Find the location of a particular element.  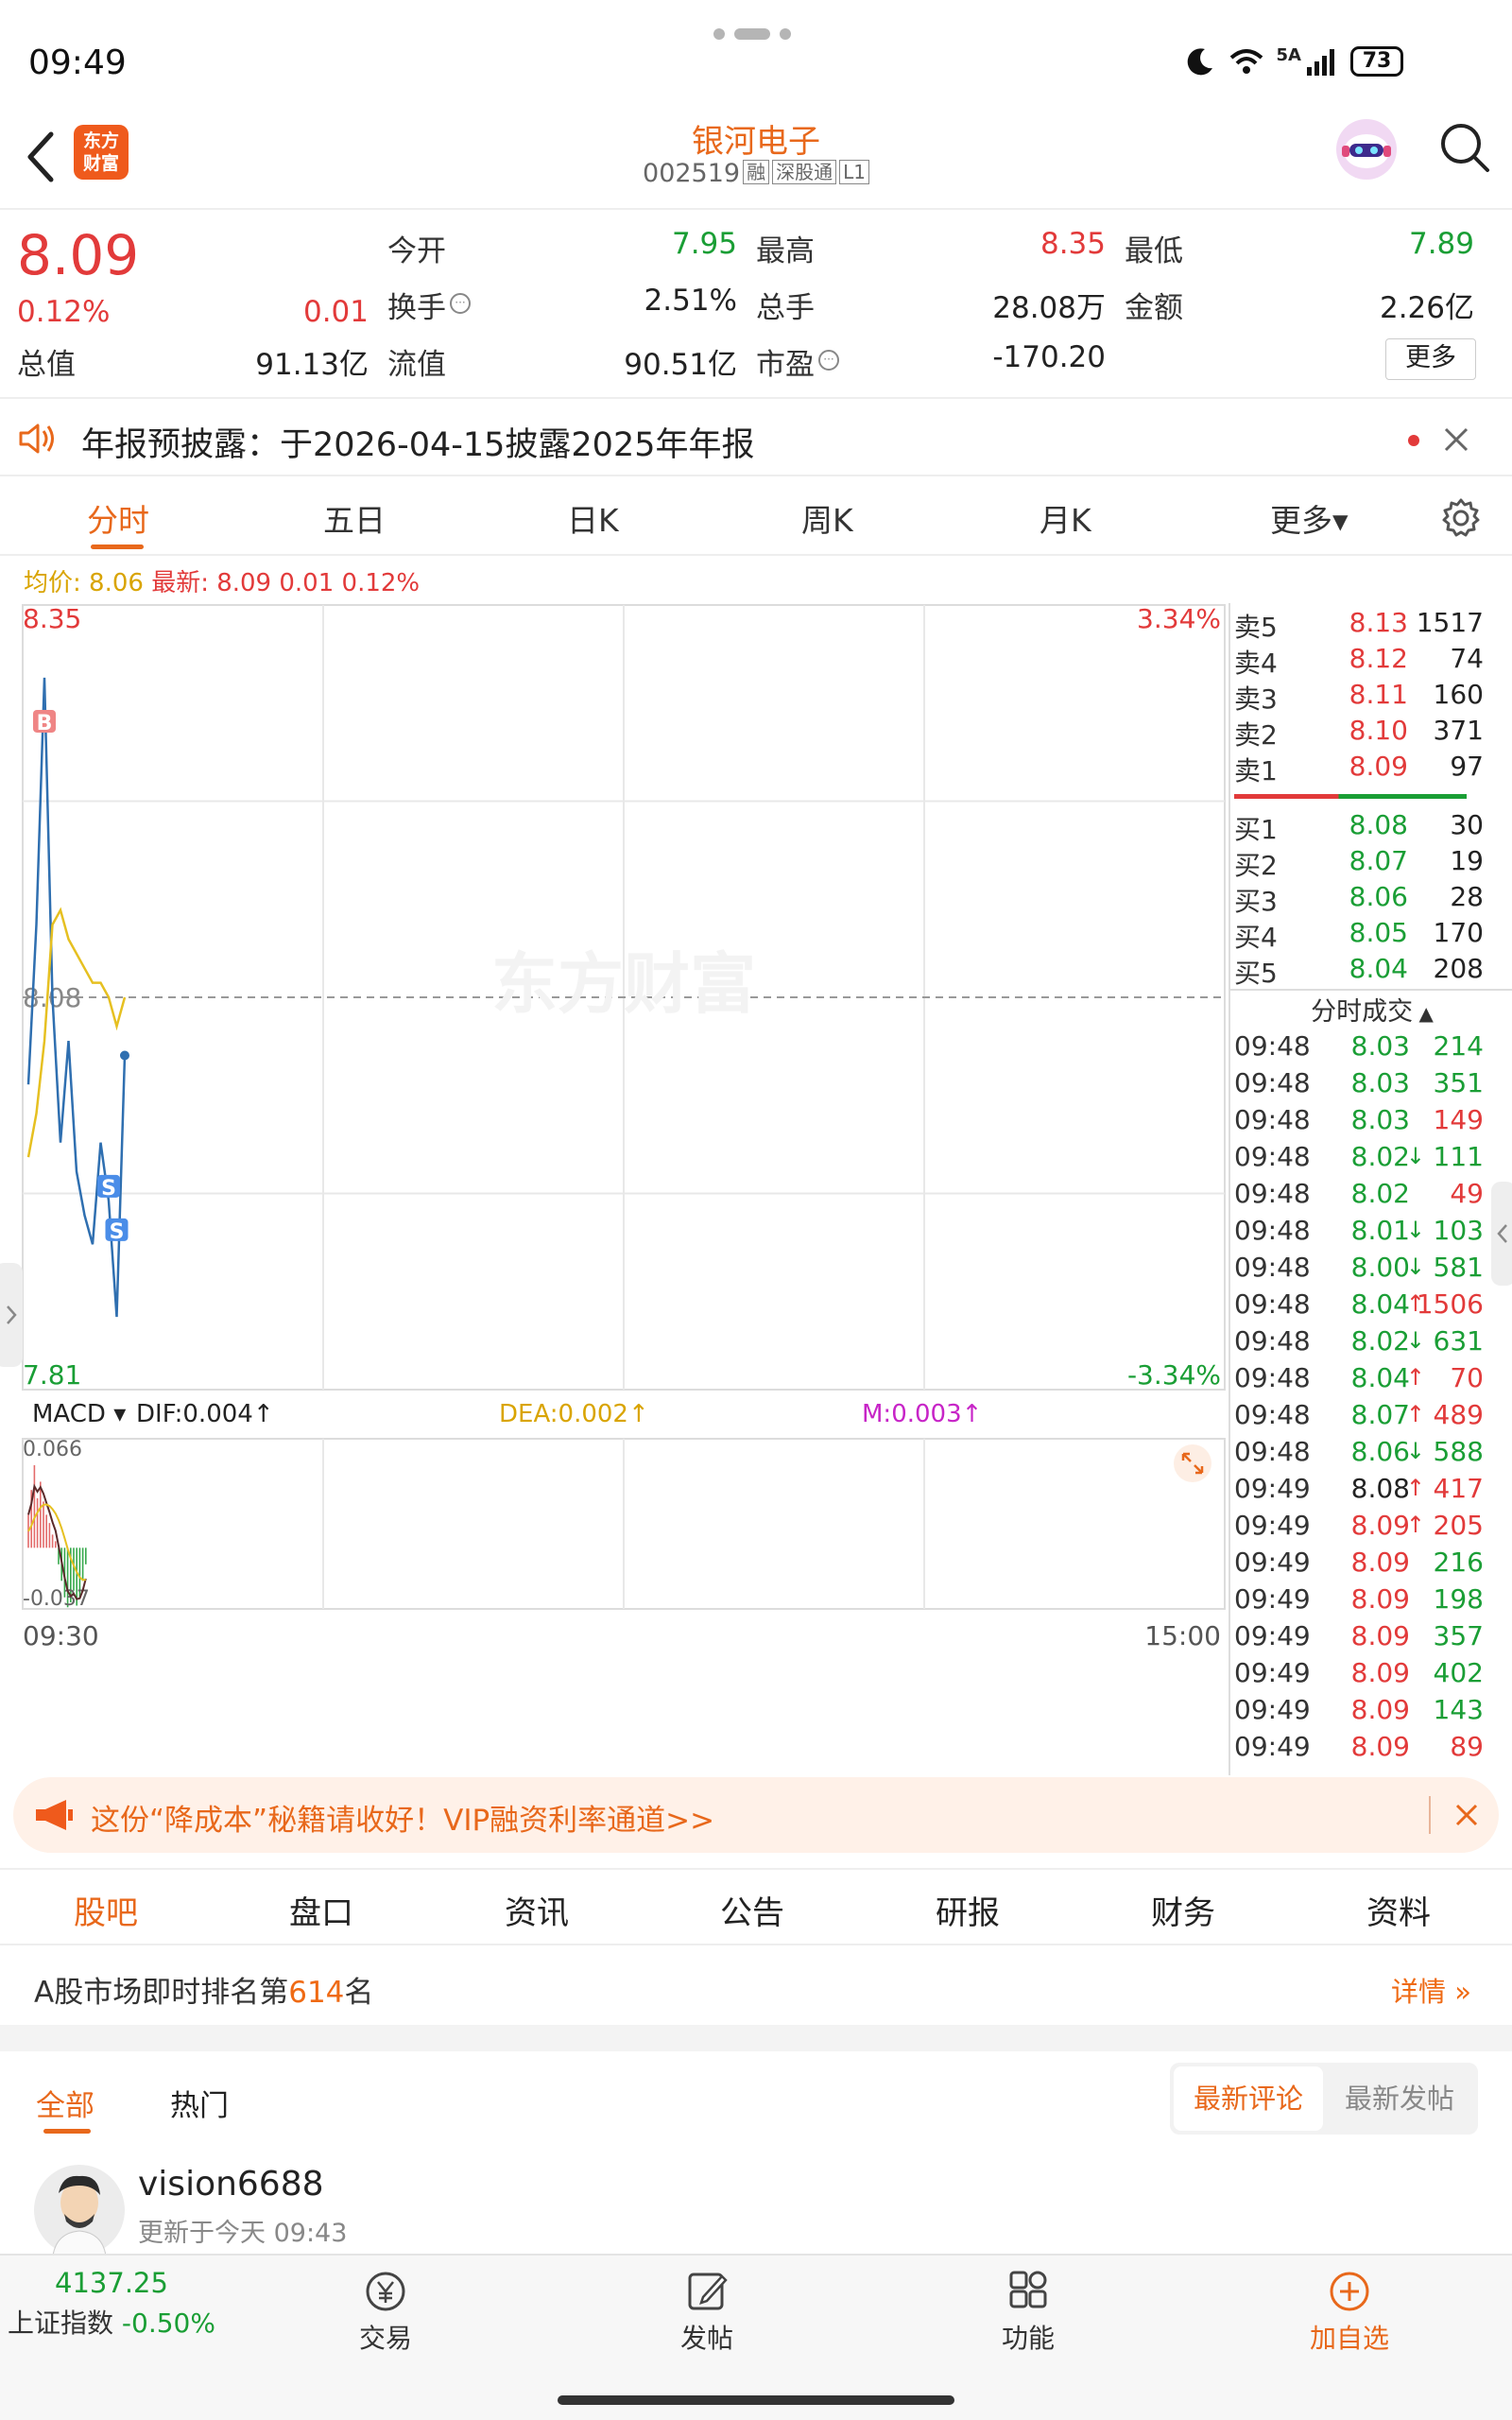

current-price: 8.09 is located at coordinates (78, 255).